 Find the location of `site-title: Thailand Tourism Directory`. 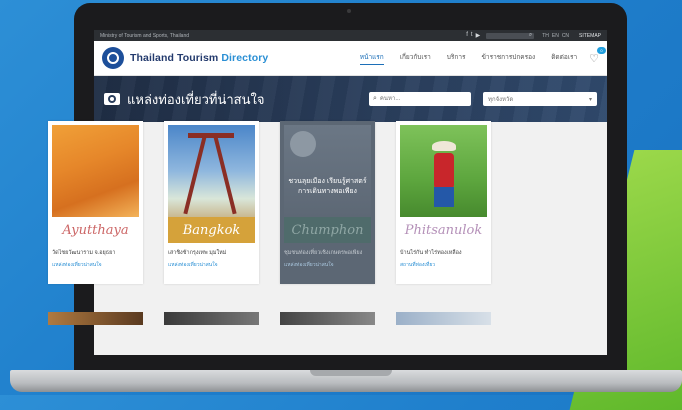

site-title: Thailand Tourism Directory is located at coordinates (245, 58).